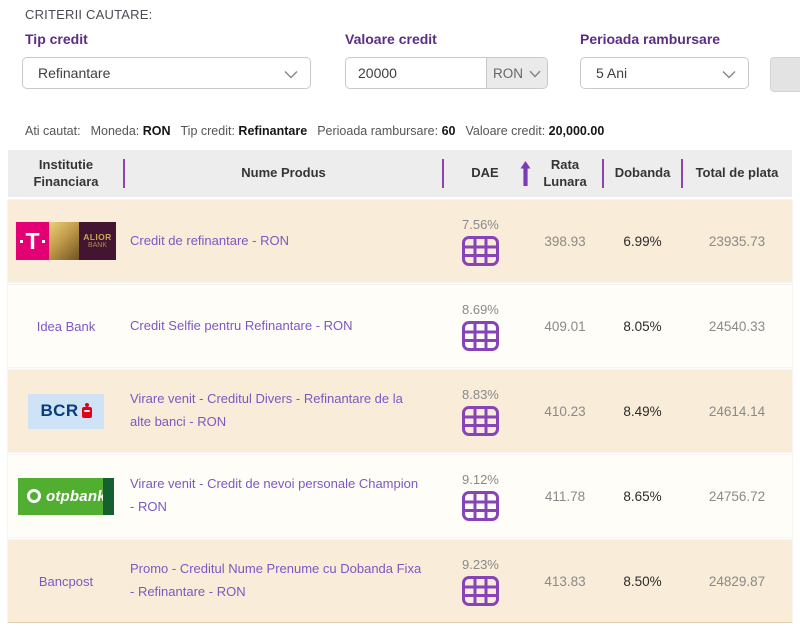  I want to click on dae-value: 7.56%, so click(480, 224).